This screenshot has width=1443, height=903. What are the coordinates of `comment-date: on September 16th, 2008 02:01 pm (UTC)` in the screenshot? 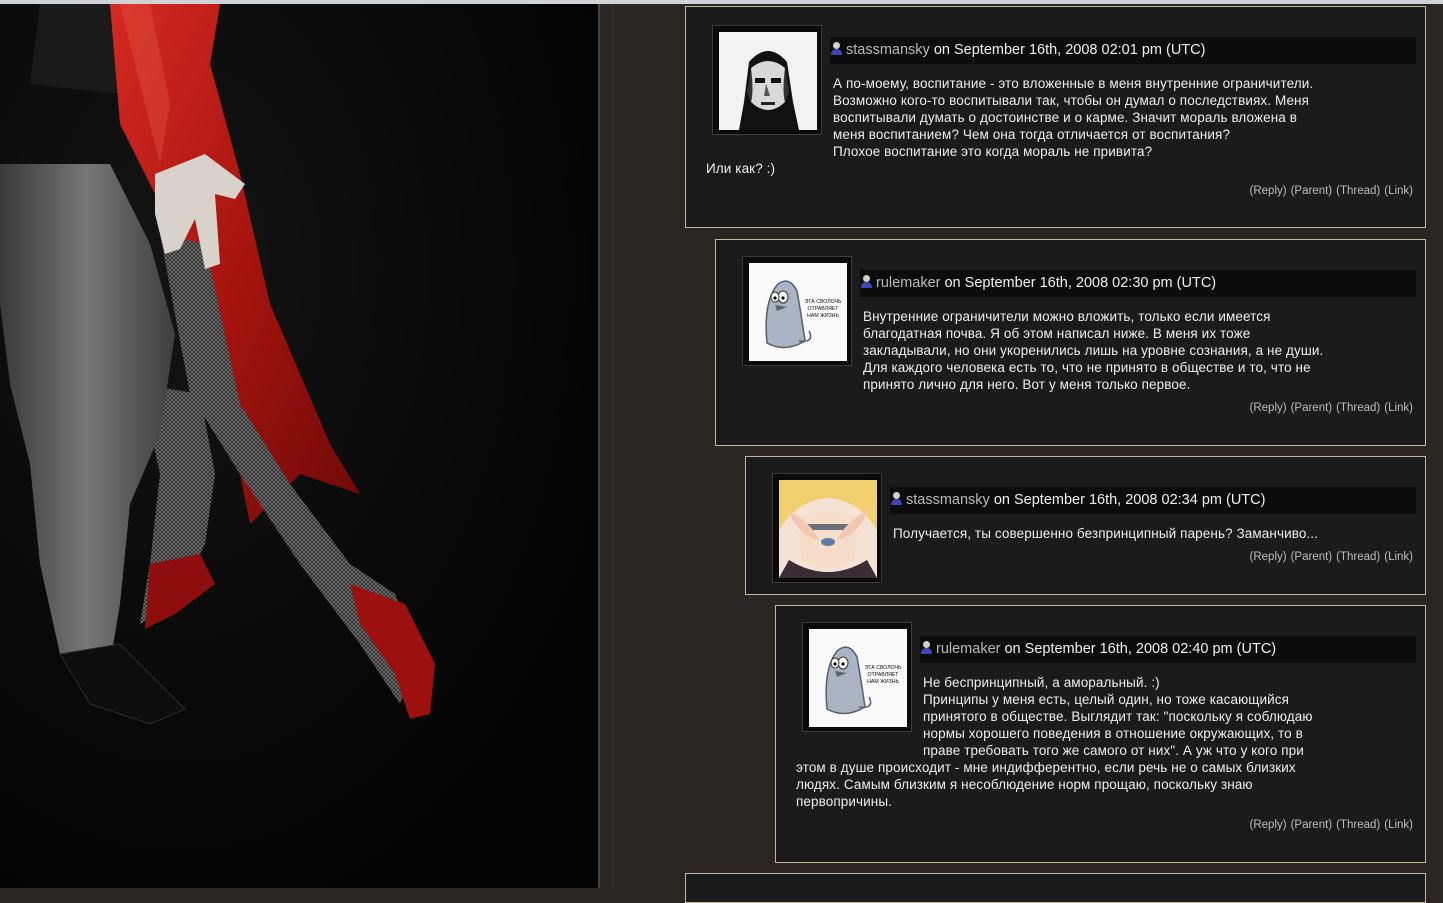 It's located at (1067, 50).